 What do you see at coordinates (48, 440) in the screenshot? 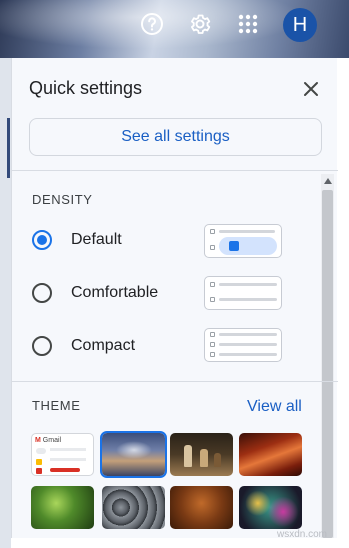
I see `gmail-logo-icon: M Gmail` at bounding box center [48, 440].